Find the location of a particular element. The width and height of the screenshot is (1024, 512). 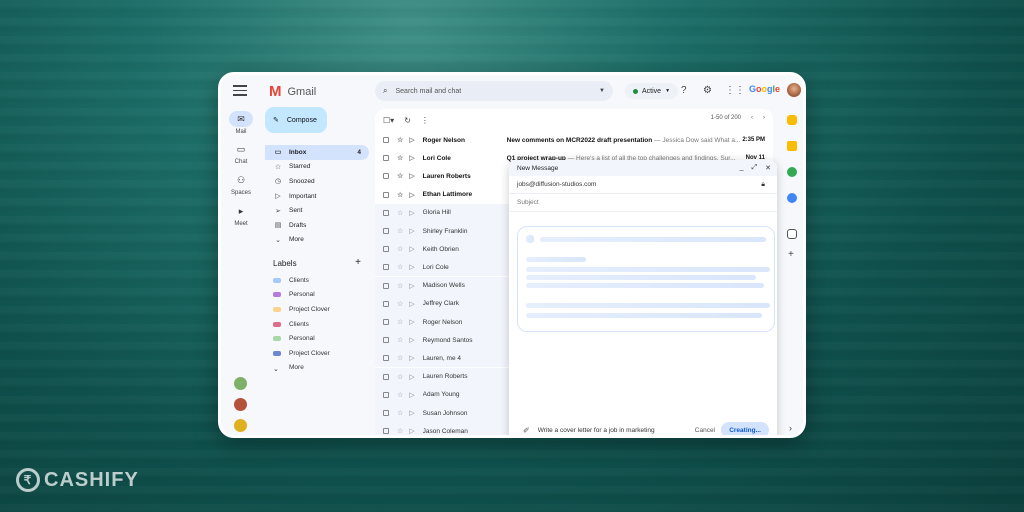

main-menu-icon is located at coordinates (240, 91).